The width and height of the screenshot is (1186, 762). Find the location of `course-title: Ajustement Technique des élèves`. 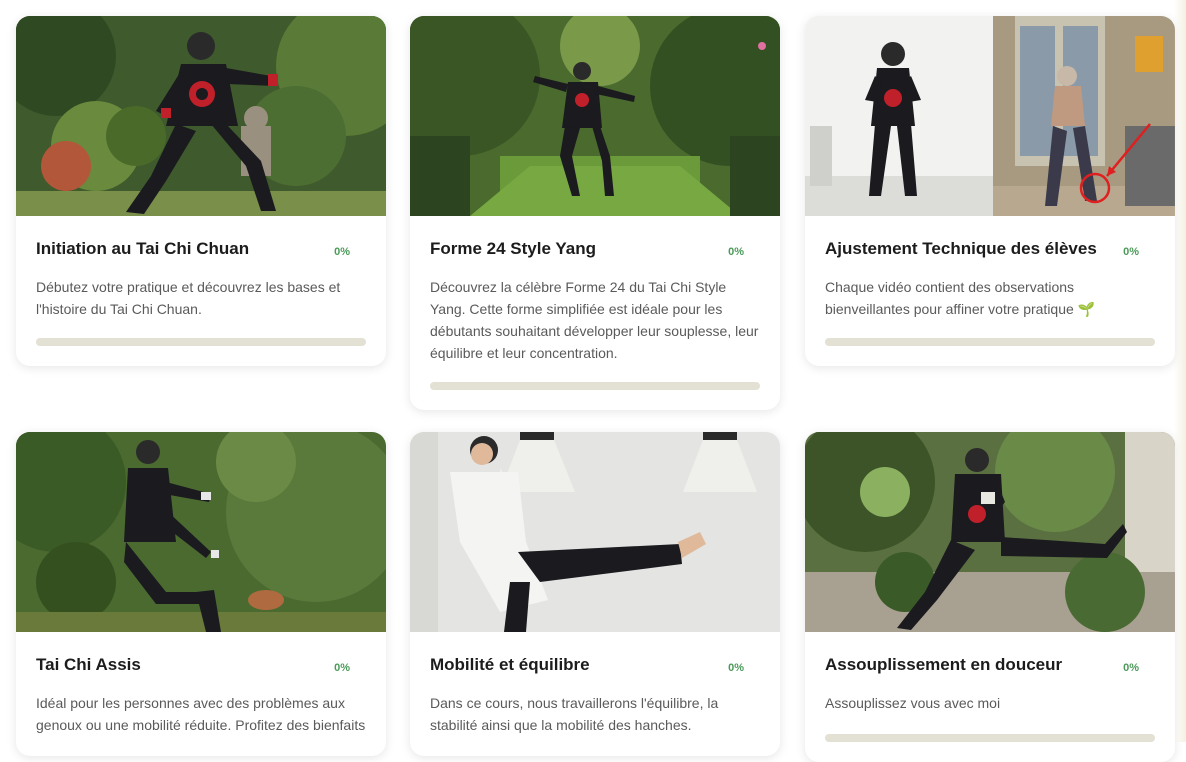

course-title: Ajustement Technique des élèves is located at coordinates (990, 249).